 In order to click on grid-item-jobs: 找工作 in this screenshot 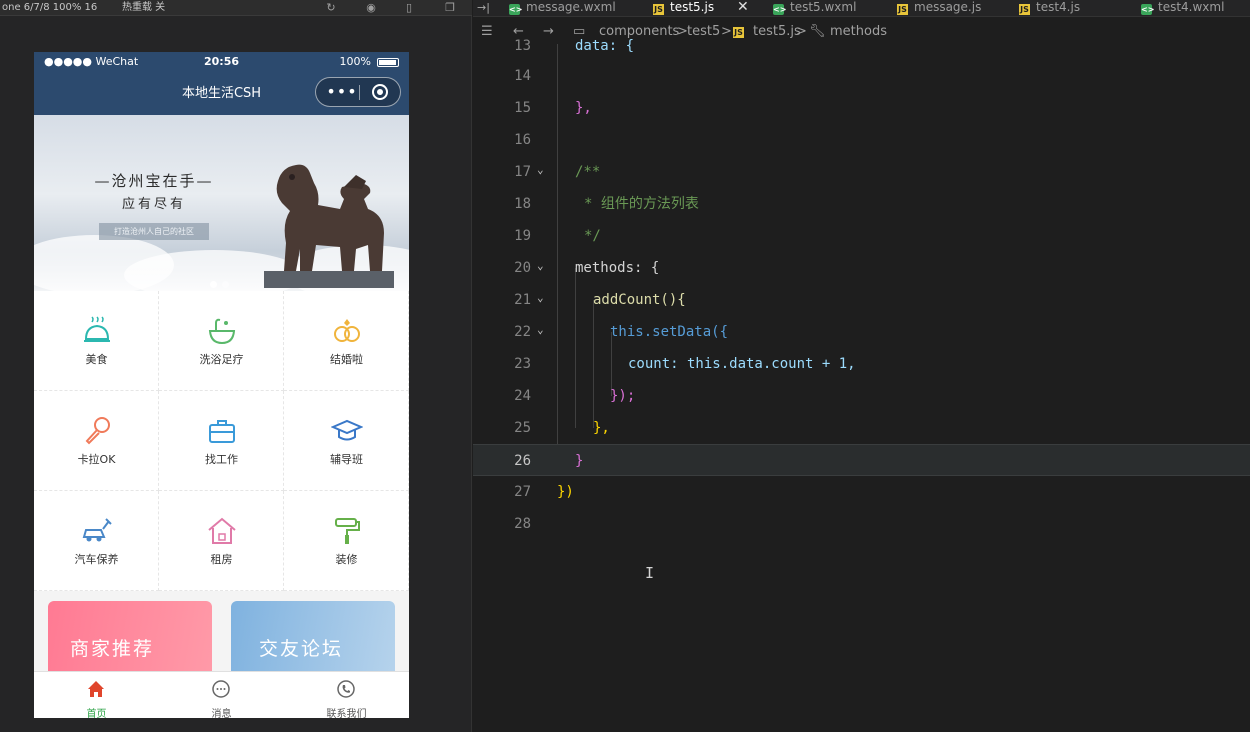, I will do `click(221, 441)`.